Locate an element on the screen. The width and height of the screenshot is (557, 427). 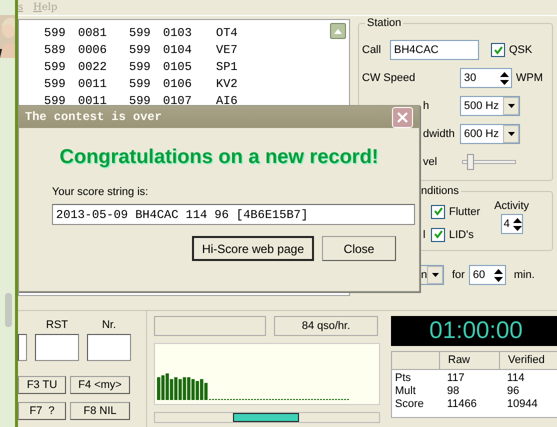
log-cell-text: 0104 is located at coordinates (178, 49).